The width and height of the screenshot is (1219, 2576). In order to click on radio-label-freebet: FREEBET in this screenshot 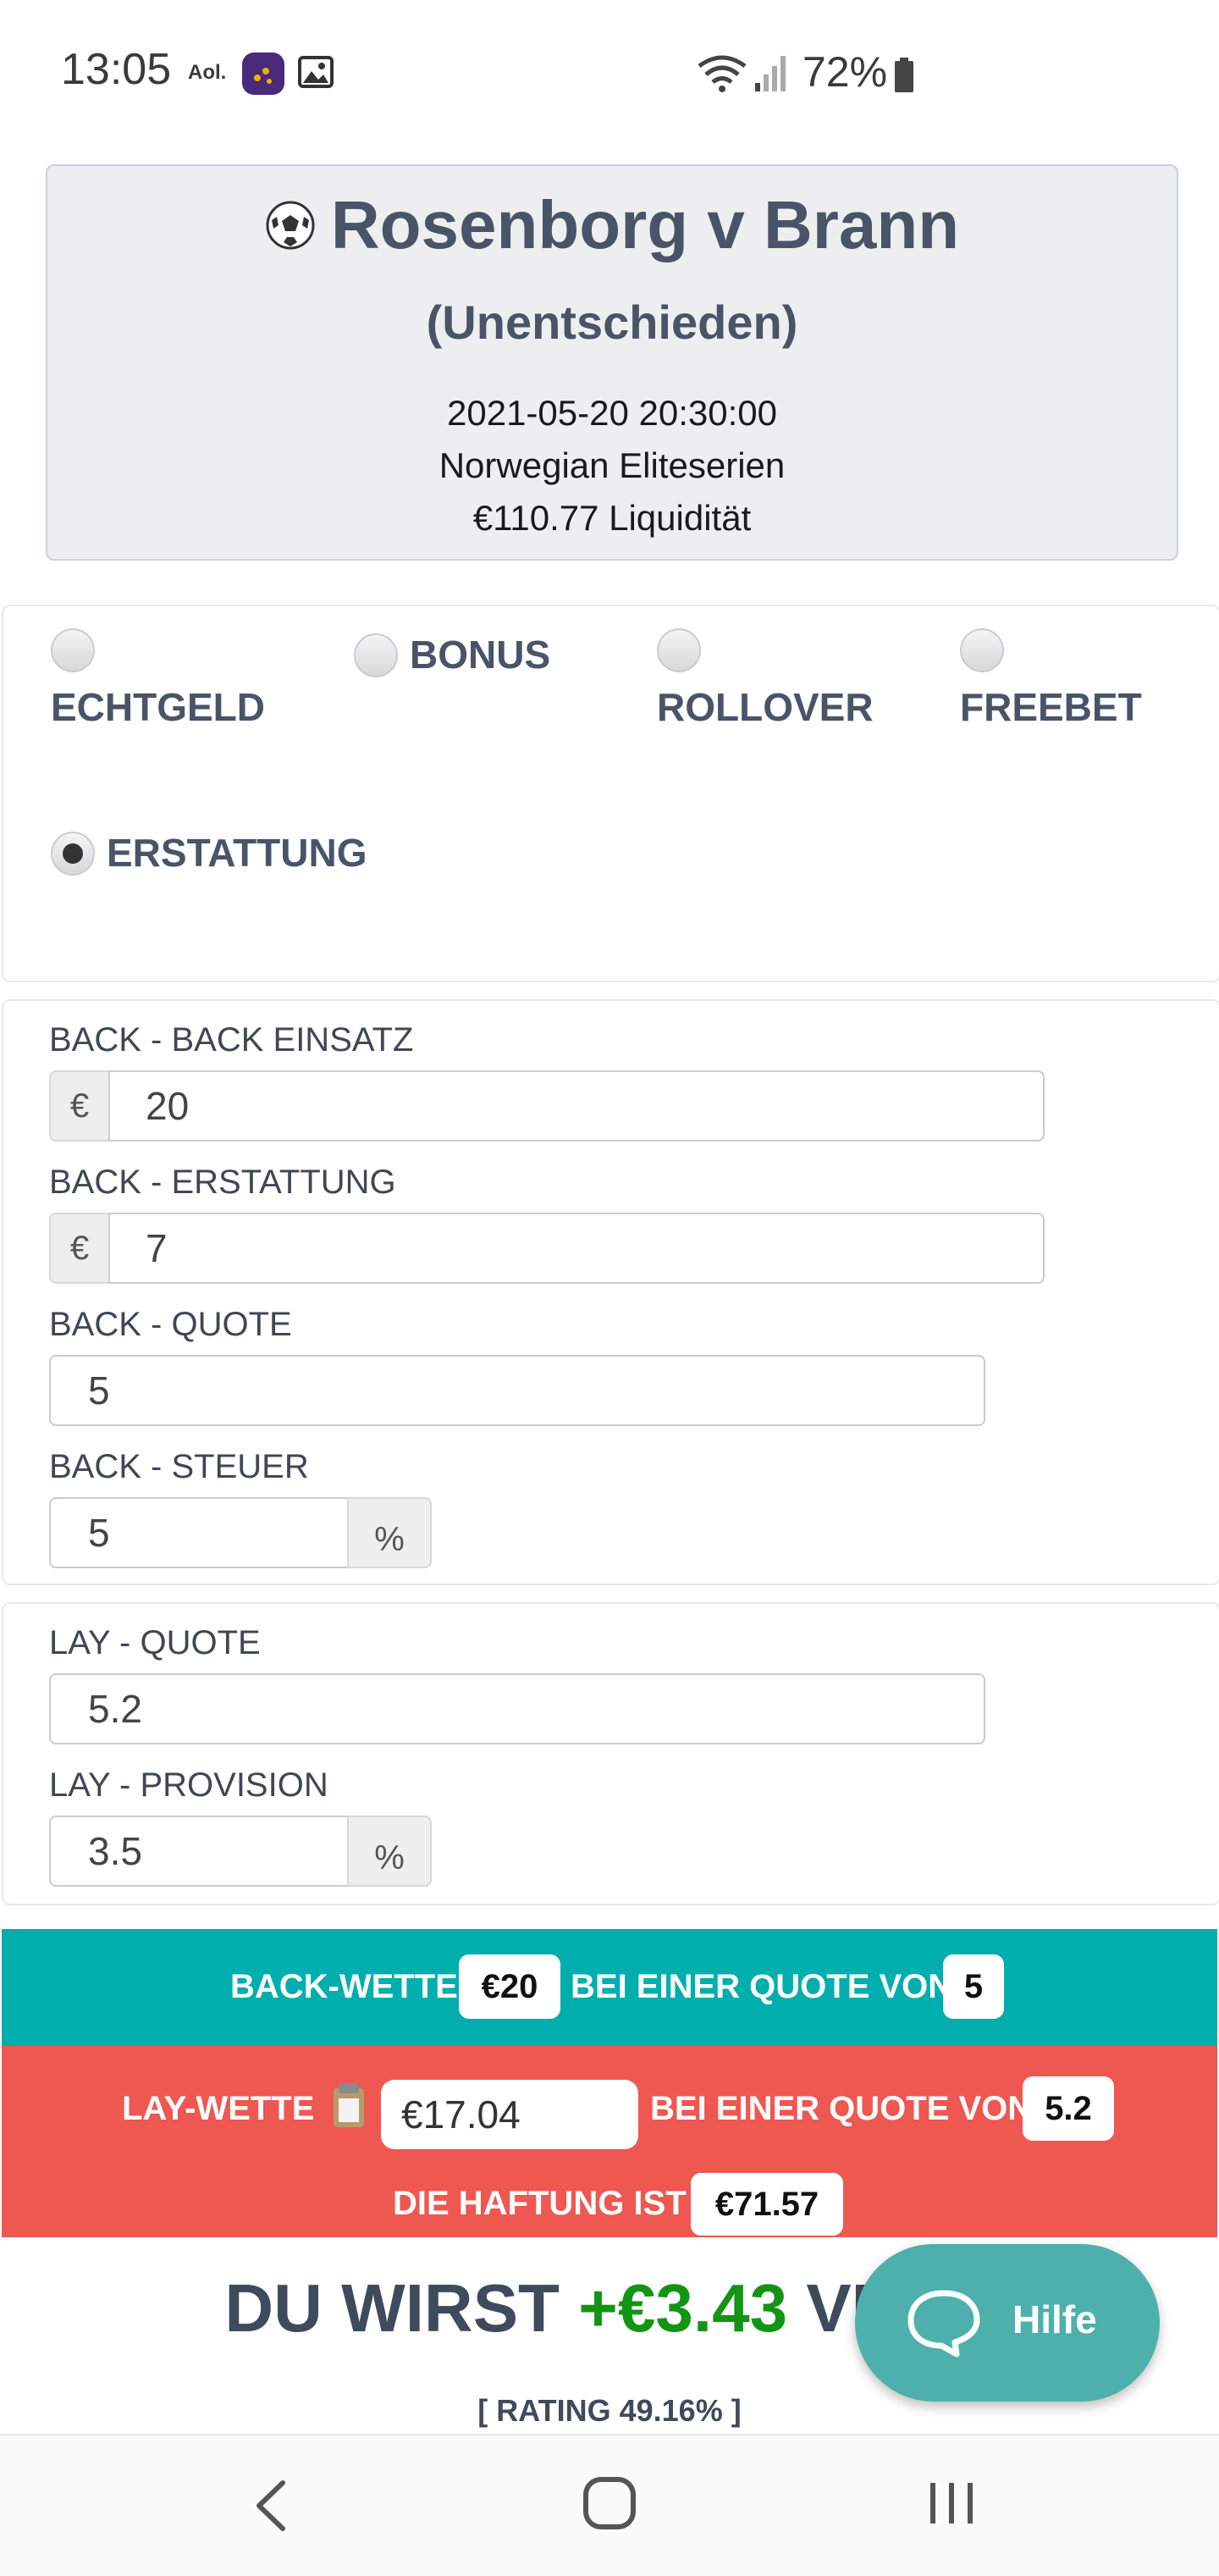, I will do `click(1051, 707)`.